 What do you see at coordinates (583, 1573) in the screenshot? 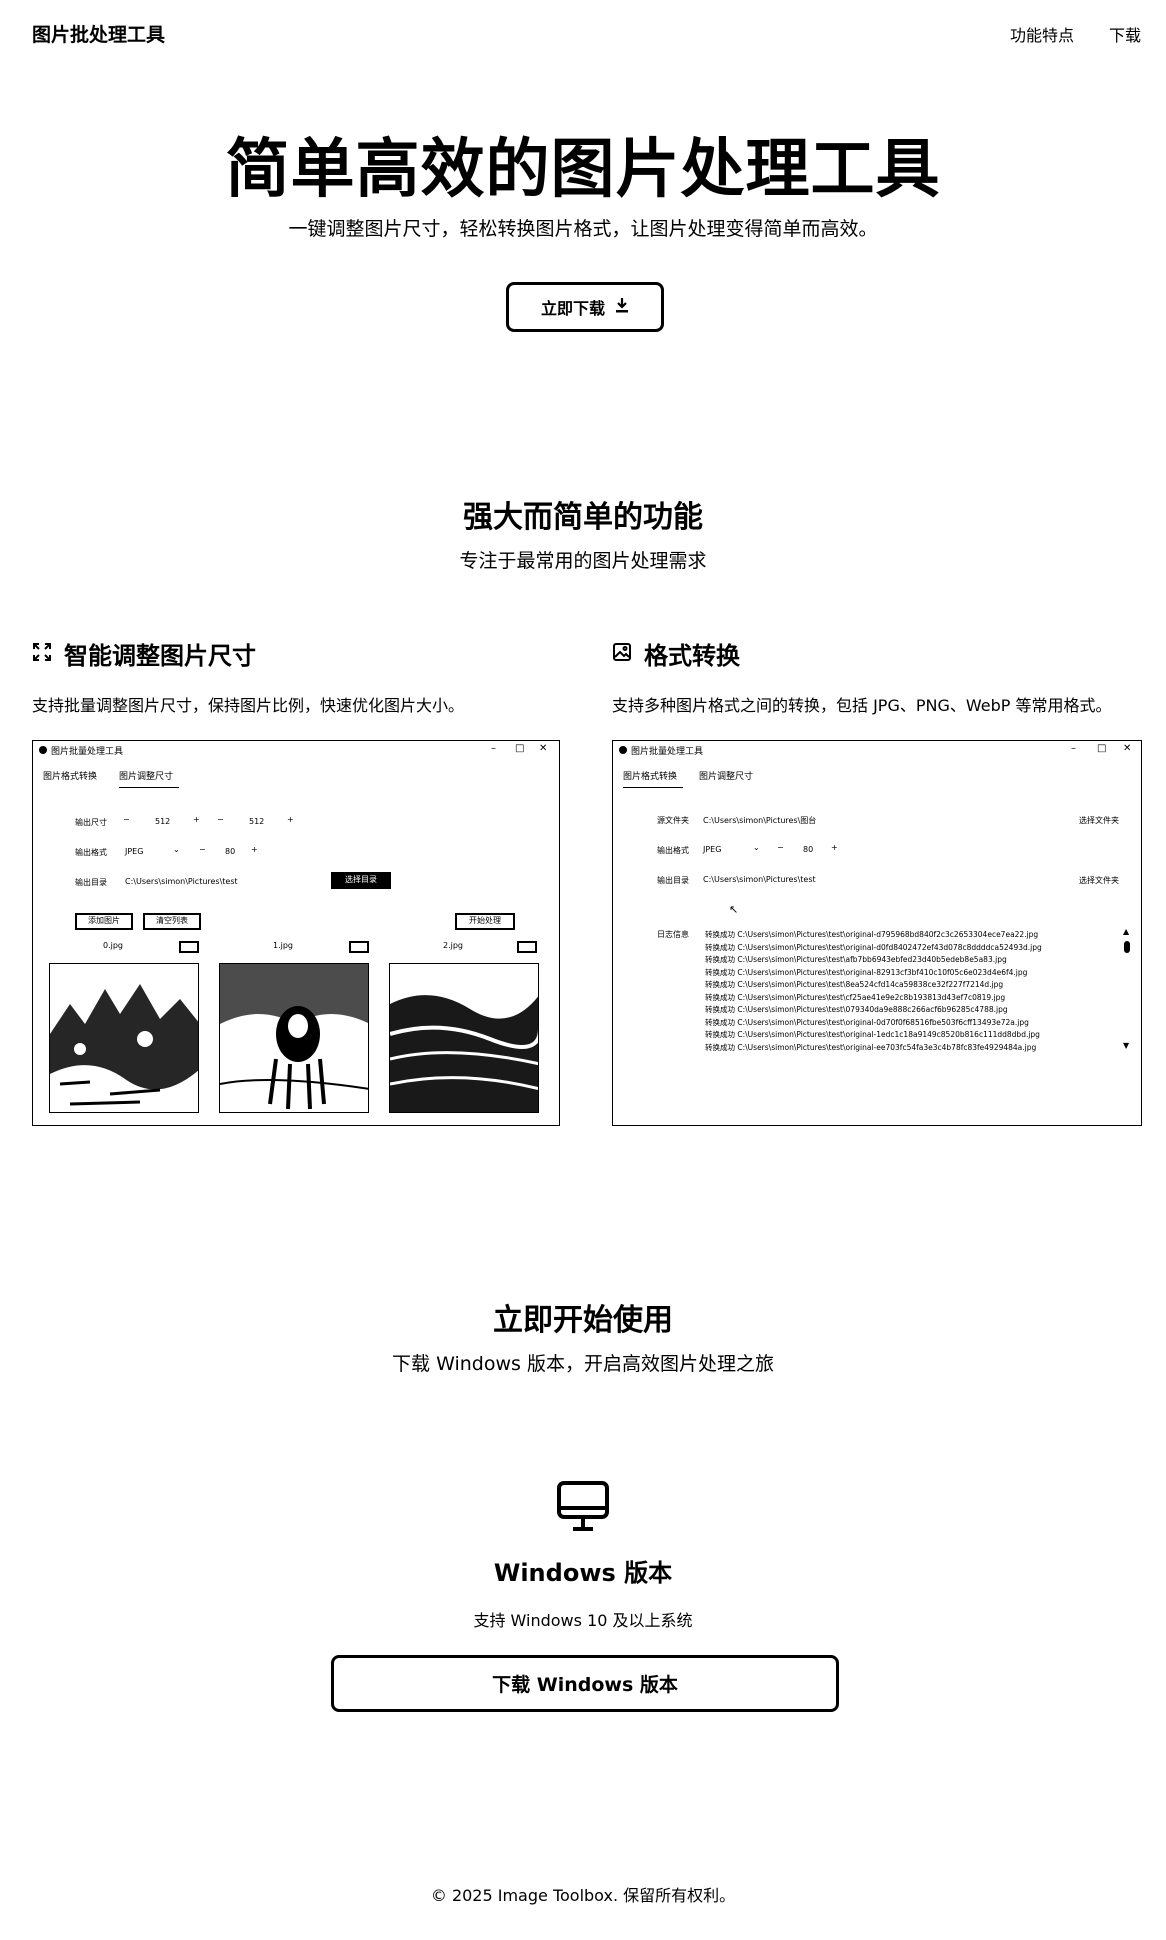
I see `download-title: Windows 版本` at bounding box center [583, 1573].